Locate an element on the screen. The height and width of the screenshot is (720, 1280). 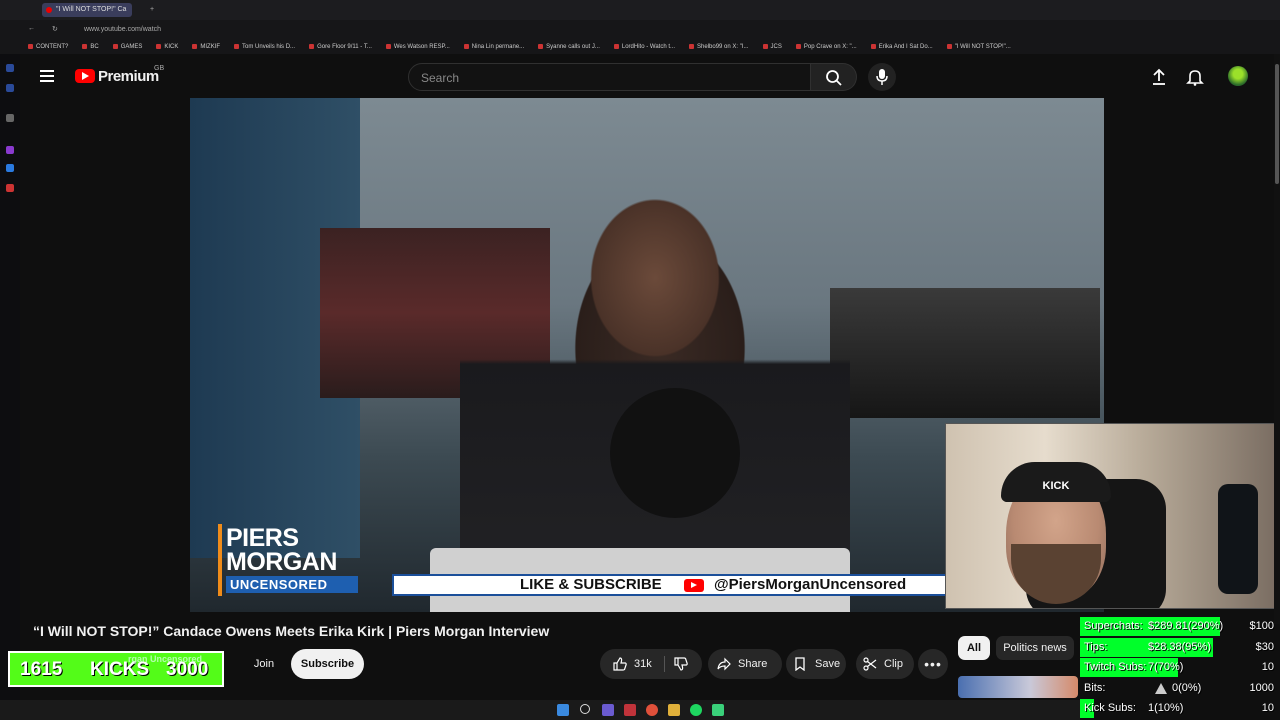
twitch-icon is located at coordinates (10, 150).